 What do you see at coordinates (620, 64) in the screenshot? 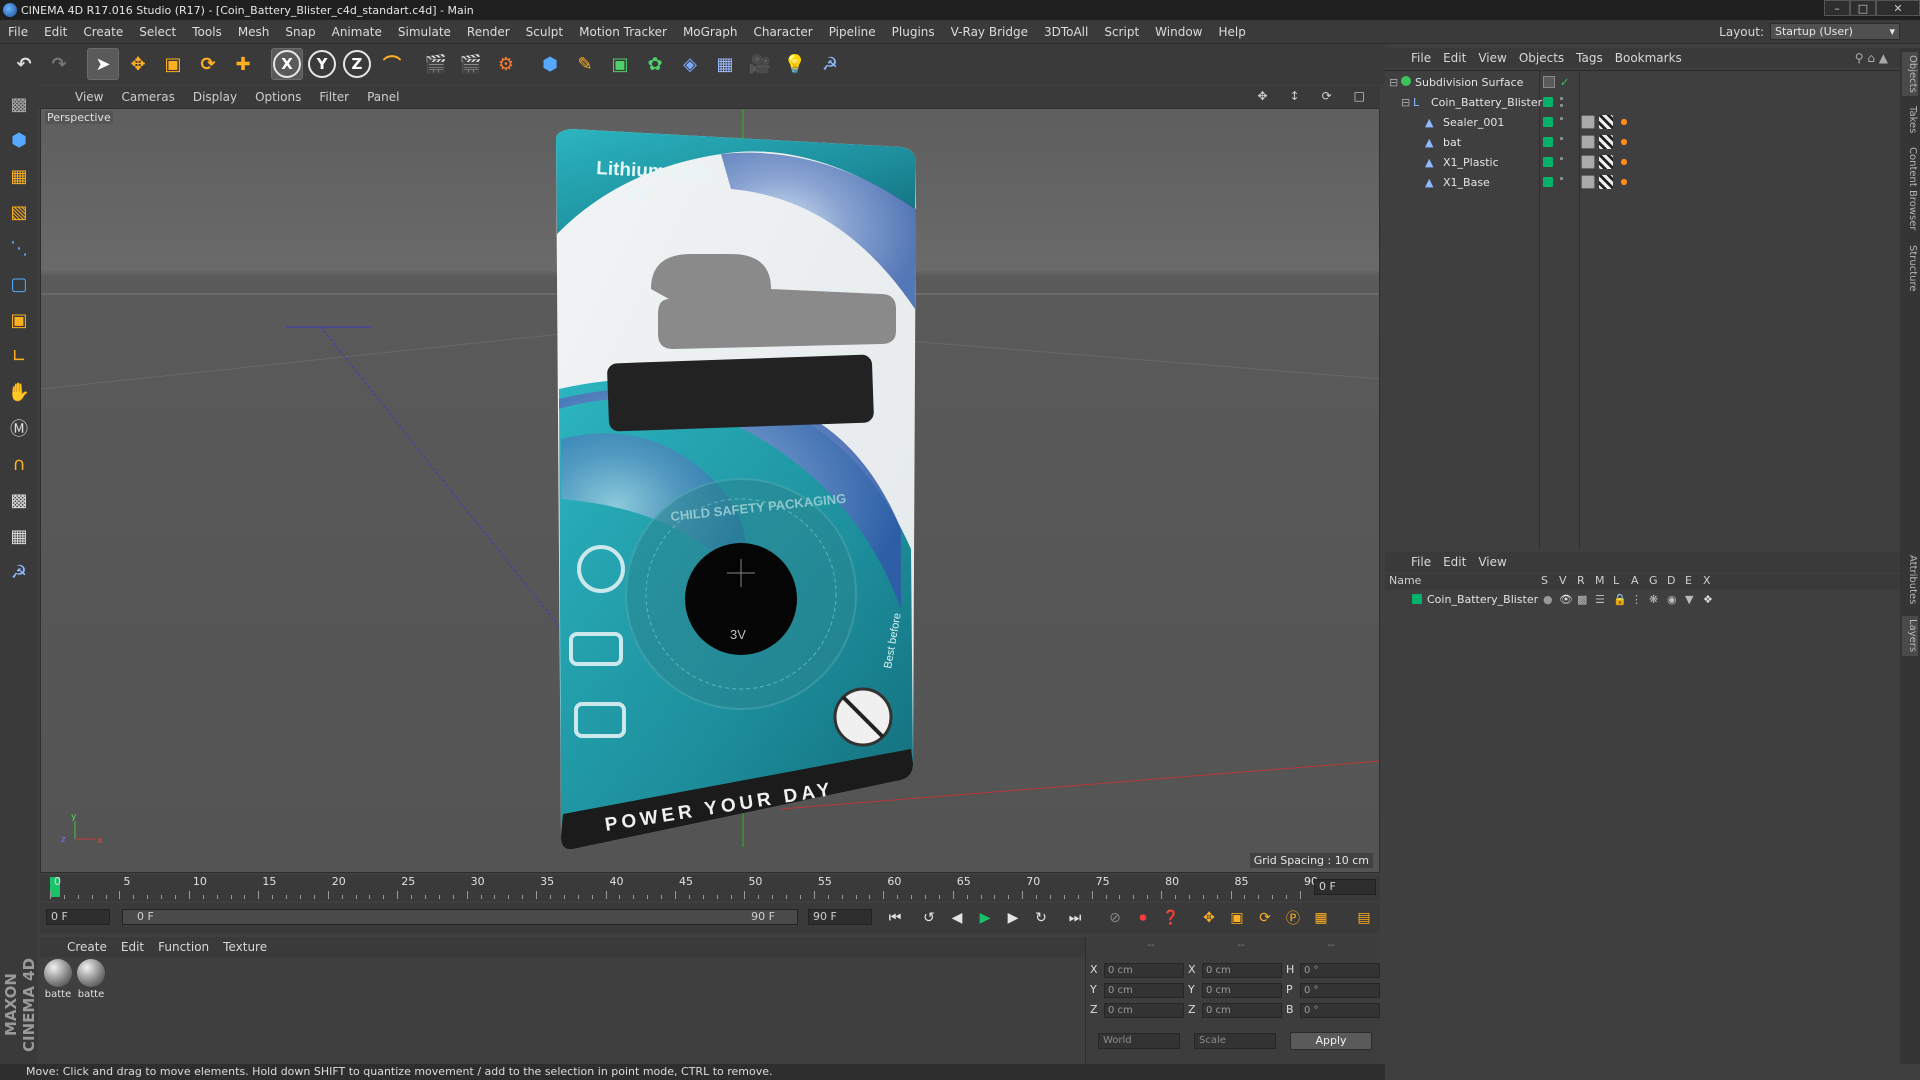
I see `subdivision-surface-icon: ▣` at bounding box center [620, 64].